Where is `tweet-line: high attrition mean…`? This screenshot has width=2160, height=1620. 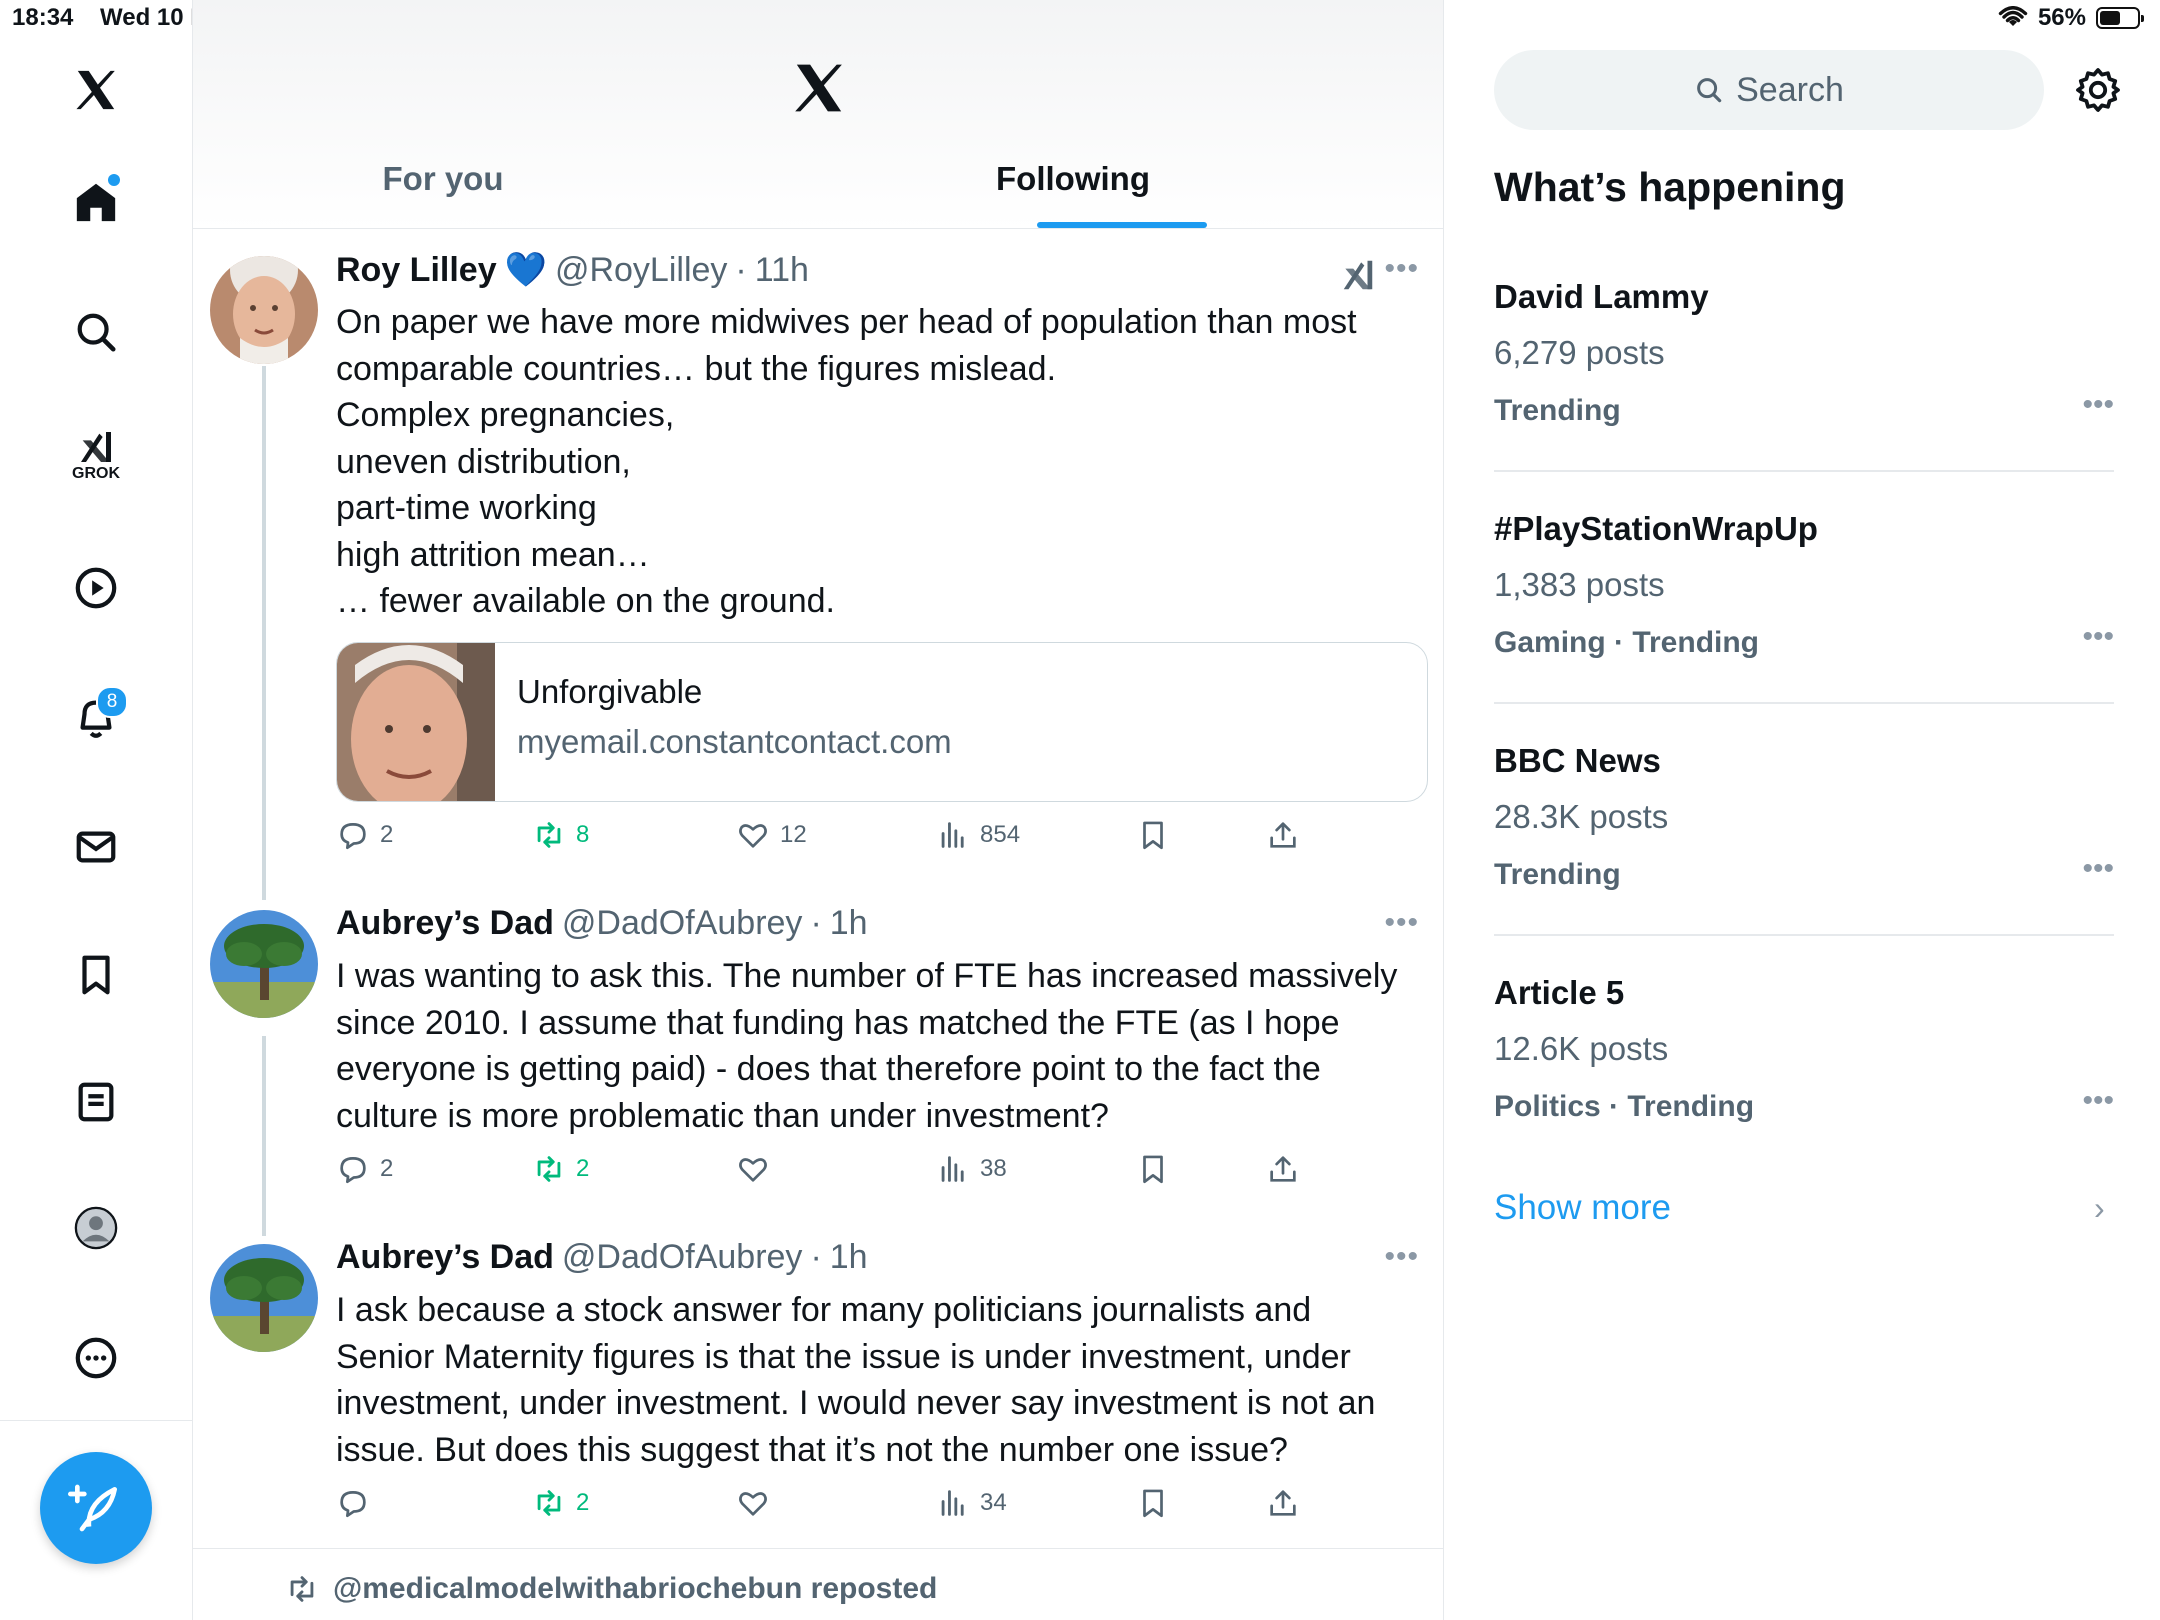 tweet-line: high attrition mean… is located at coordinates (493, 554).